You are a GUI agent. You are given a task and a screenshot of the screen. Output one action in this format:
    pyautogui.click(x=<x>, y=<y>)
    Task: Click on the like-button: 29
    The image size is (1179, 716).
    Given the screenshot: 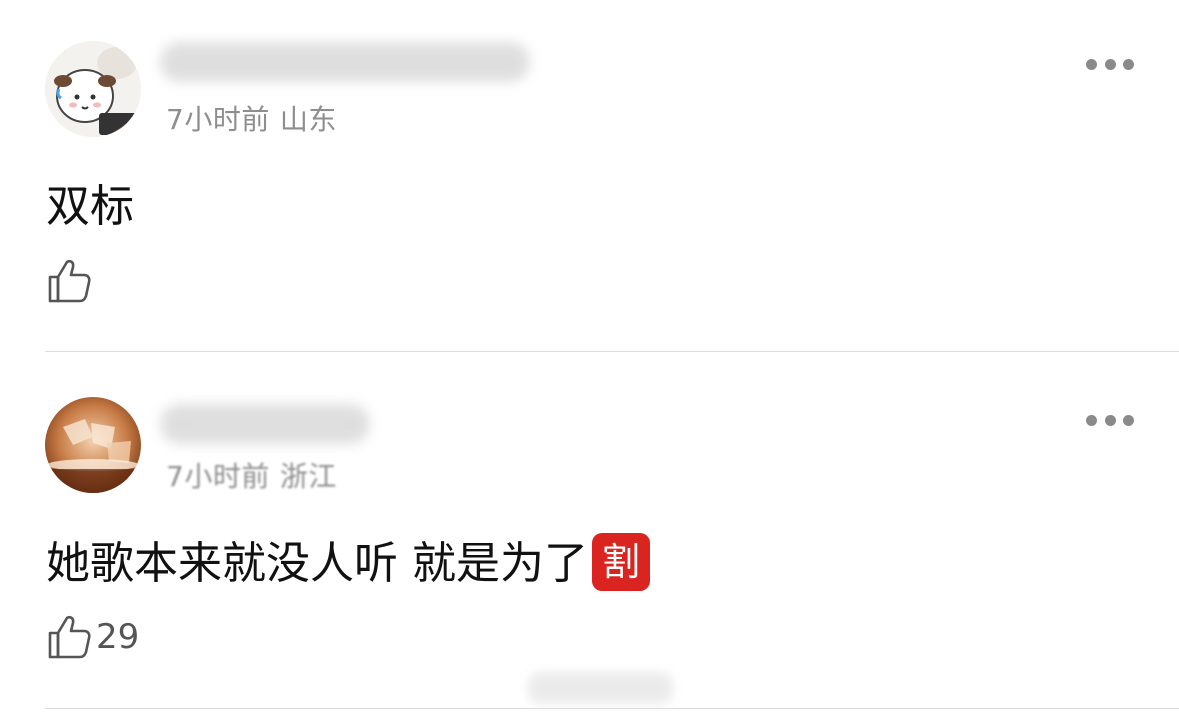 What is the action you would take?
    pyautogui.click(x=92, y=637)
    